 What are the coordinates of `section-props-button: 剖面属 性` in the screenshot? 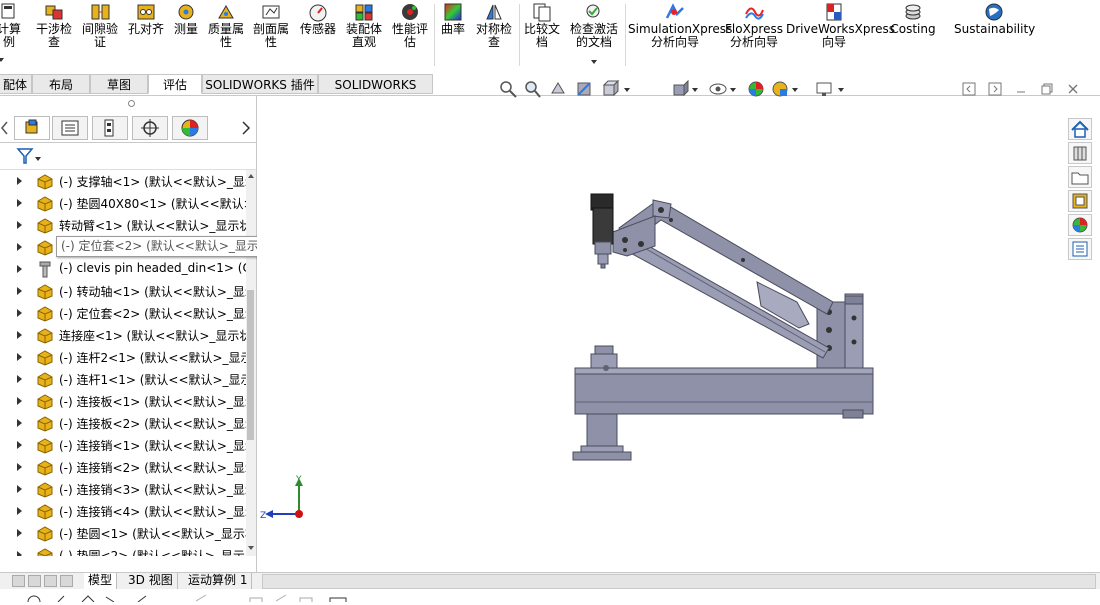 It's located at (271, 25).